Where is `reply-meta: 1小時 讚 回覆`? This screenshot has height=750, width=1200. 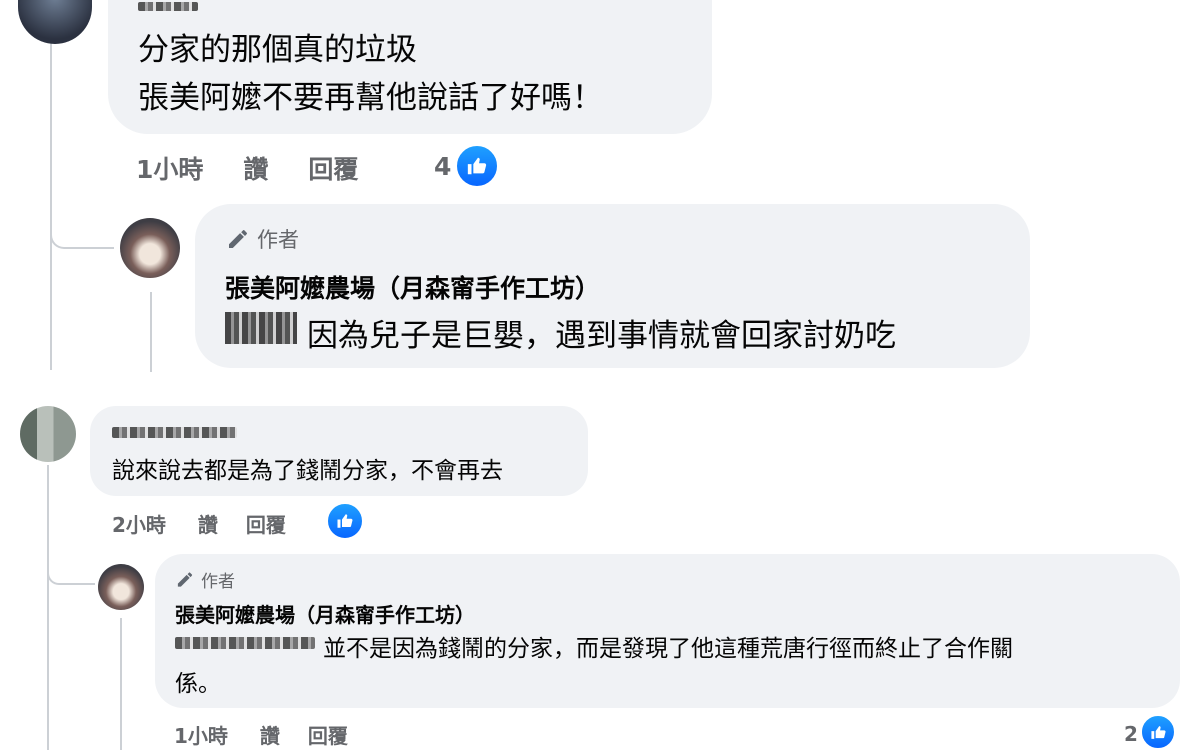 reply-meta: 1小時 讚 回覆 is located at coordinates (261, 734).